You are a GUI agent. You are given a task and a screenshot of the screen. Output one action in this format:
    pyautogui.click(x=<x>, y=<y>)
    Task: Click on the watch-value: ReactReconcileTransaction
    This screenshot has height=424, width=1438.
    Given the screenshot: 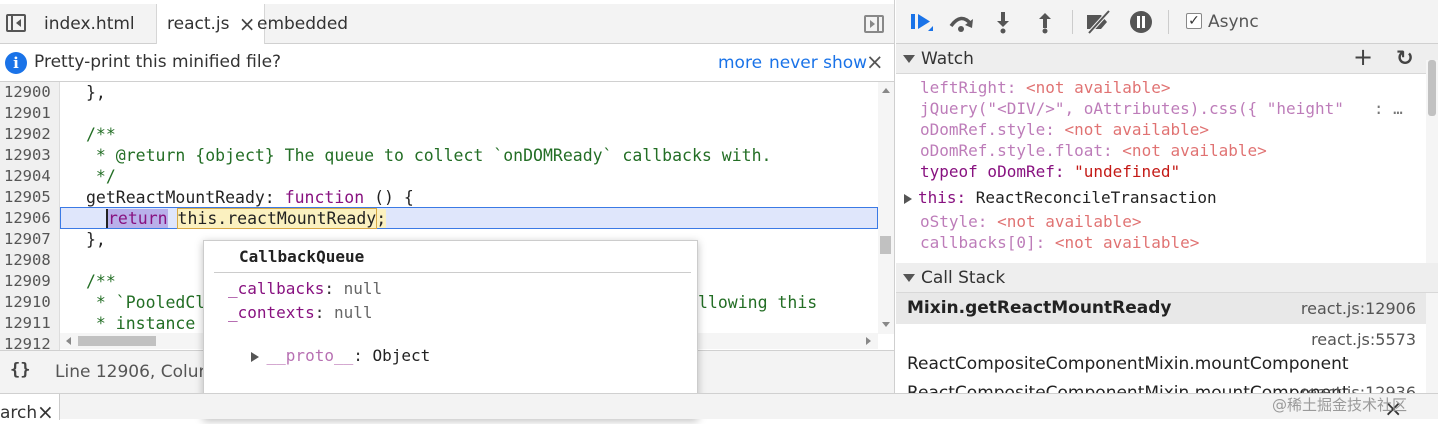 What is the action you would take?
    pyautogui.click(x=1096, y=197)
    